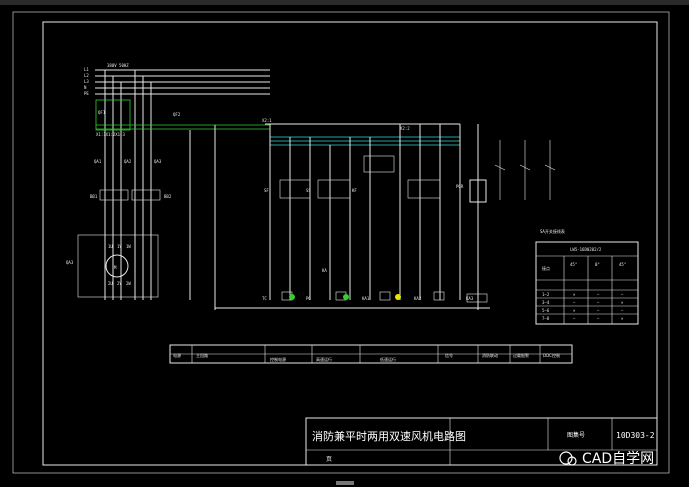 The height and width of the screenshot is (487, 689). Describe the element at coordinates (86, 69) in the screenshot. I see `bus-line-l1: L1` at that location.